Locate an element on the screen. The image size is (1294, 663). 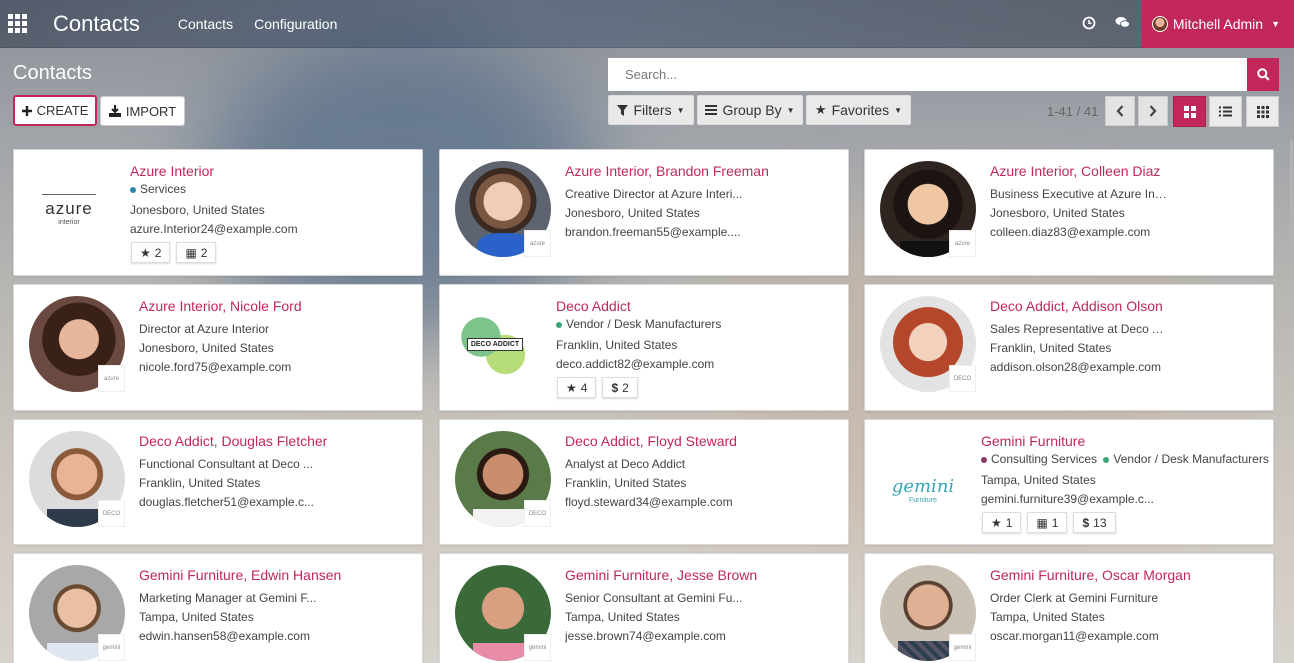
groupby-dropdown: Group By ▼ is located at coordinates (750, 110).